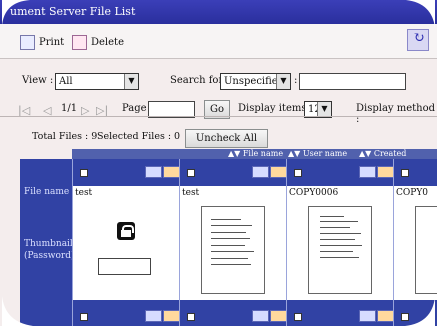 The image size is (437, 326). I want to click on lock-icon, so click(126, 231).